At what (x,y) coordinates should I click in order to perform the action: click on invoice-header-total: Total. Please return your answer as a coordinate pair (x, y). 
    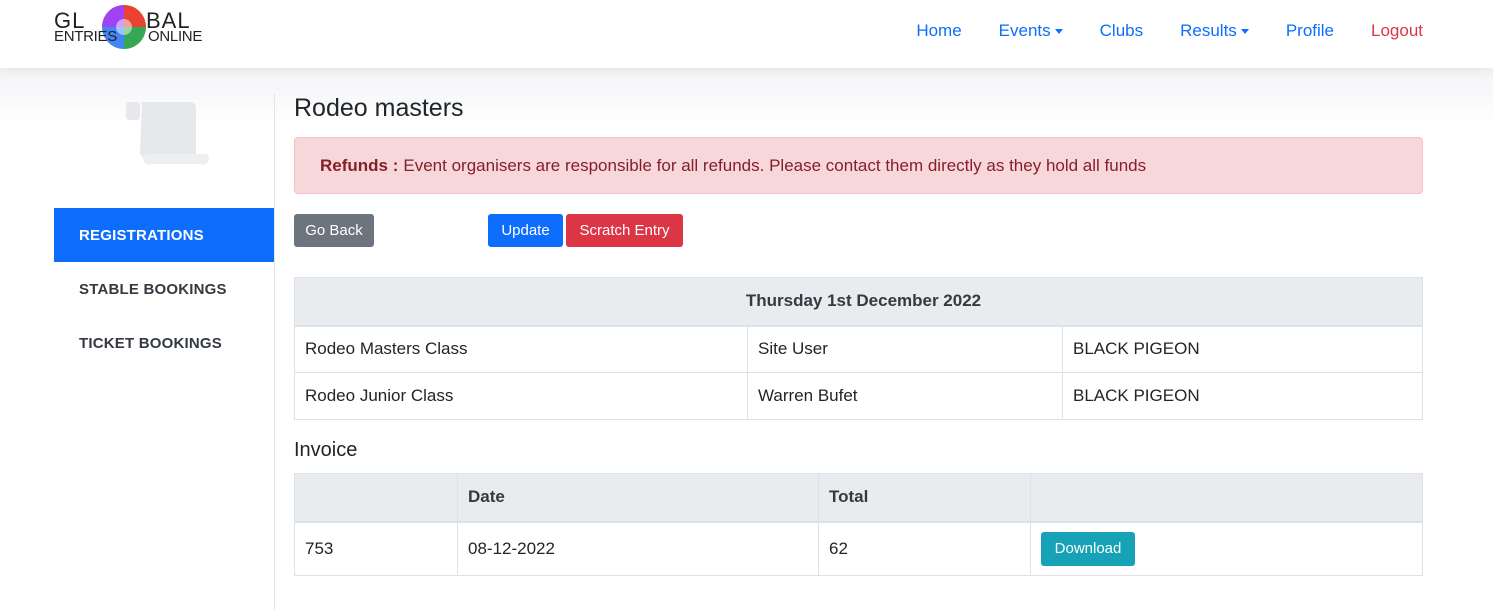
    Looking at the image, I should click on (924, 498).